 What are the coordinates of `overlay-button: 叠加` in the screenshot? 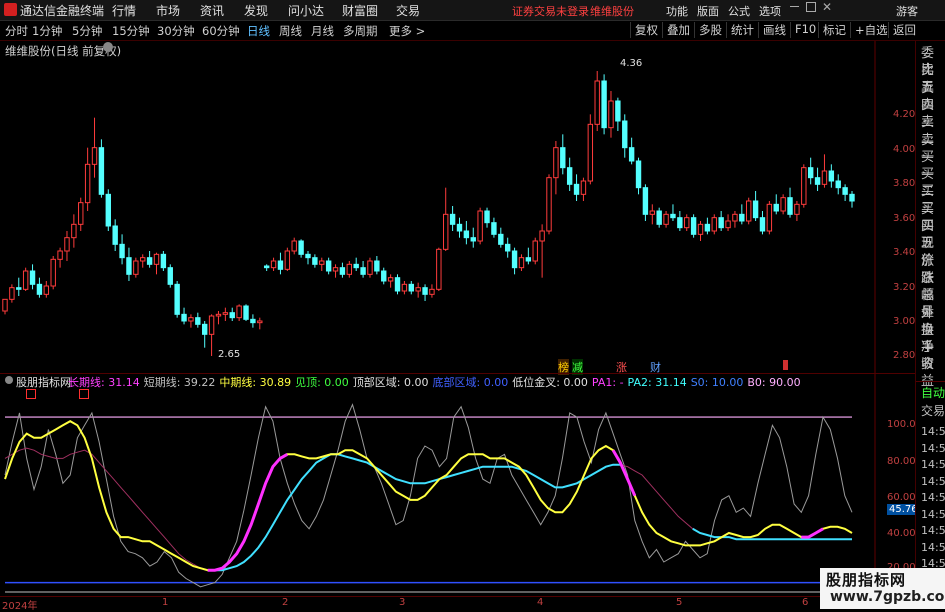 It's located at (678, 30).